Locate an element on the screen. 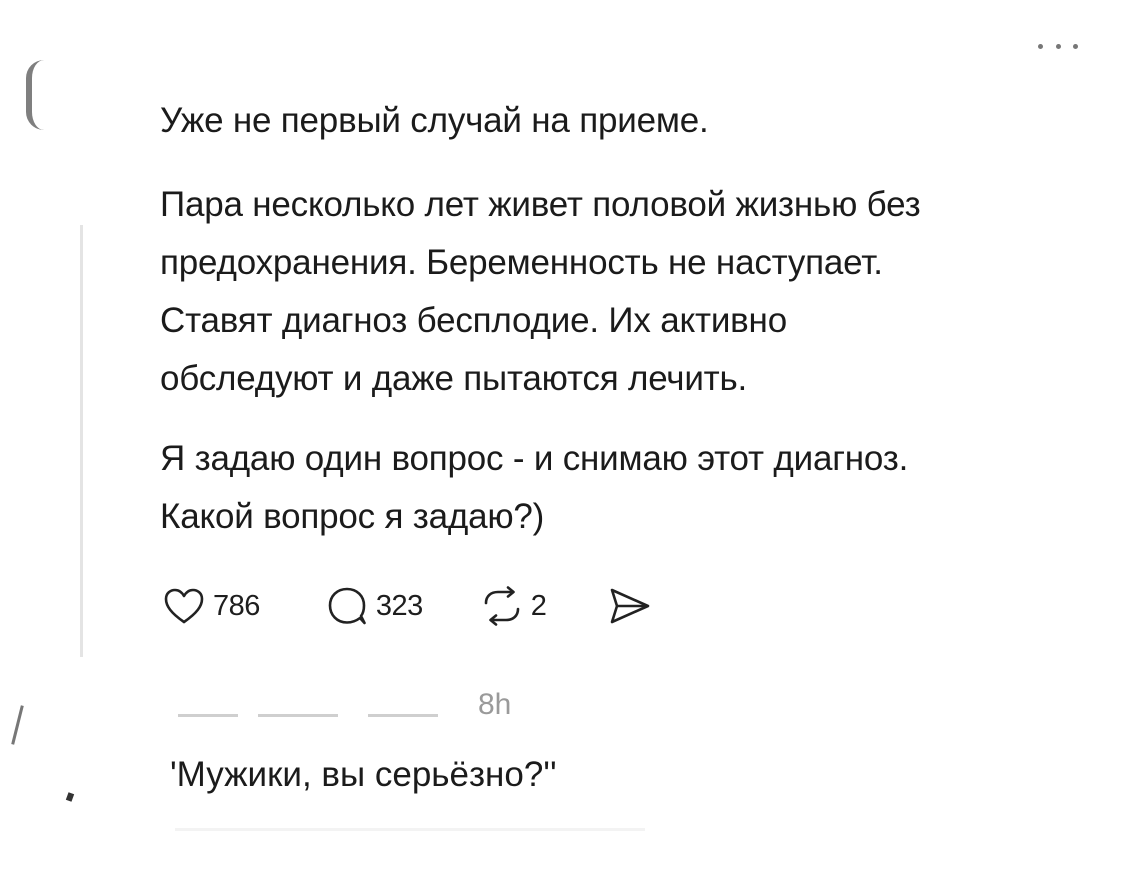 The width and height of the screenshot is (1125, 892). share-button is located at coordinates (630, 606).